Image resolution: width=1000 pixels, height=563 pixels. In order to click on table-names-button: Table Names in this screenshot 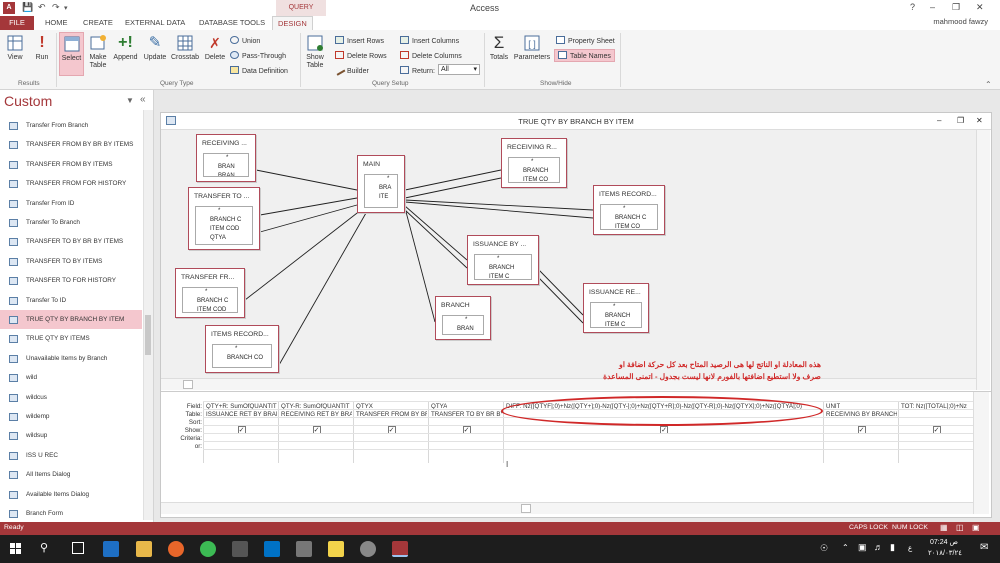, I will do `click(584, 55)`.